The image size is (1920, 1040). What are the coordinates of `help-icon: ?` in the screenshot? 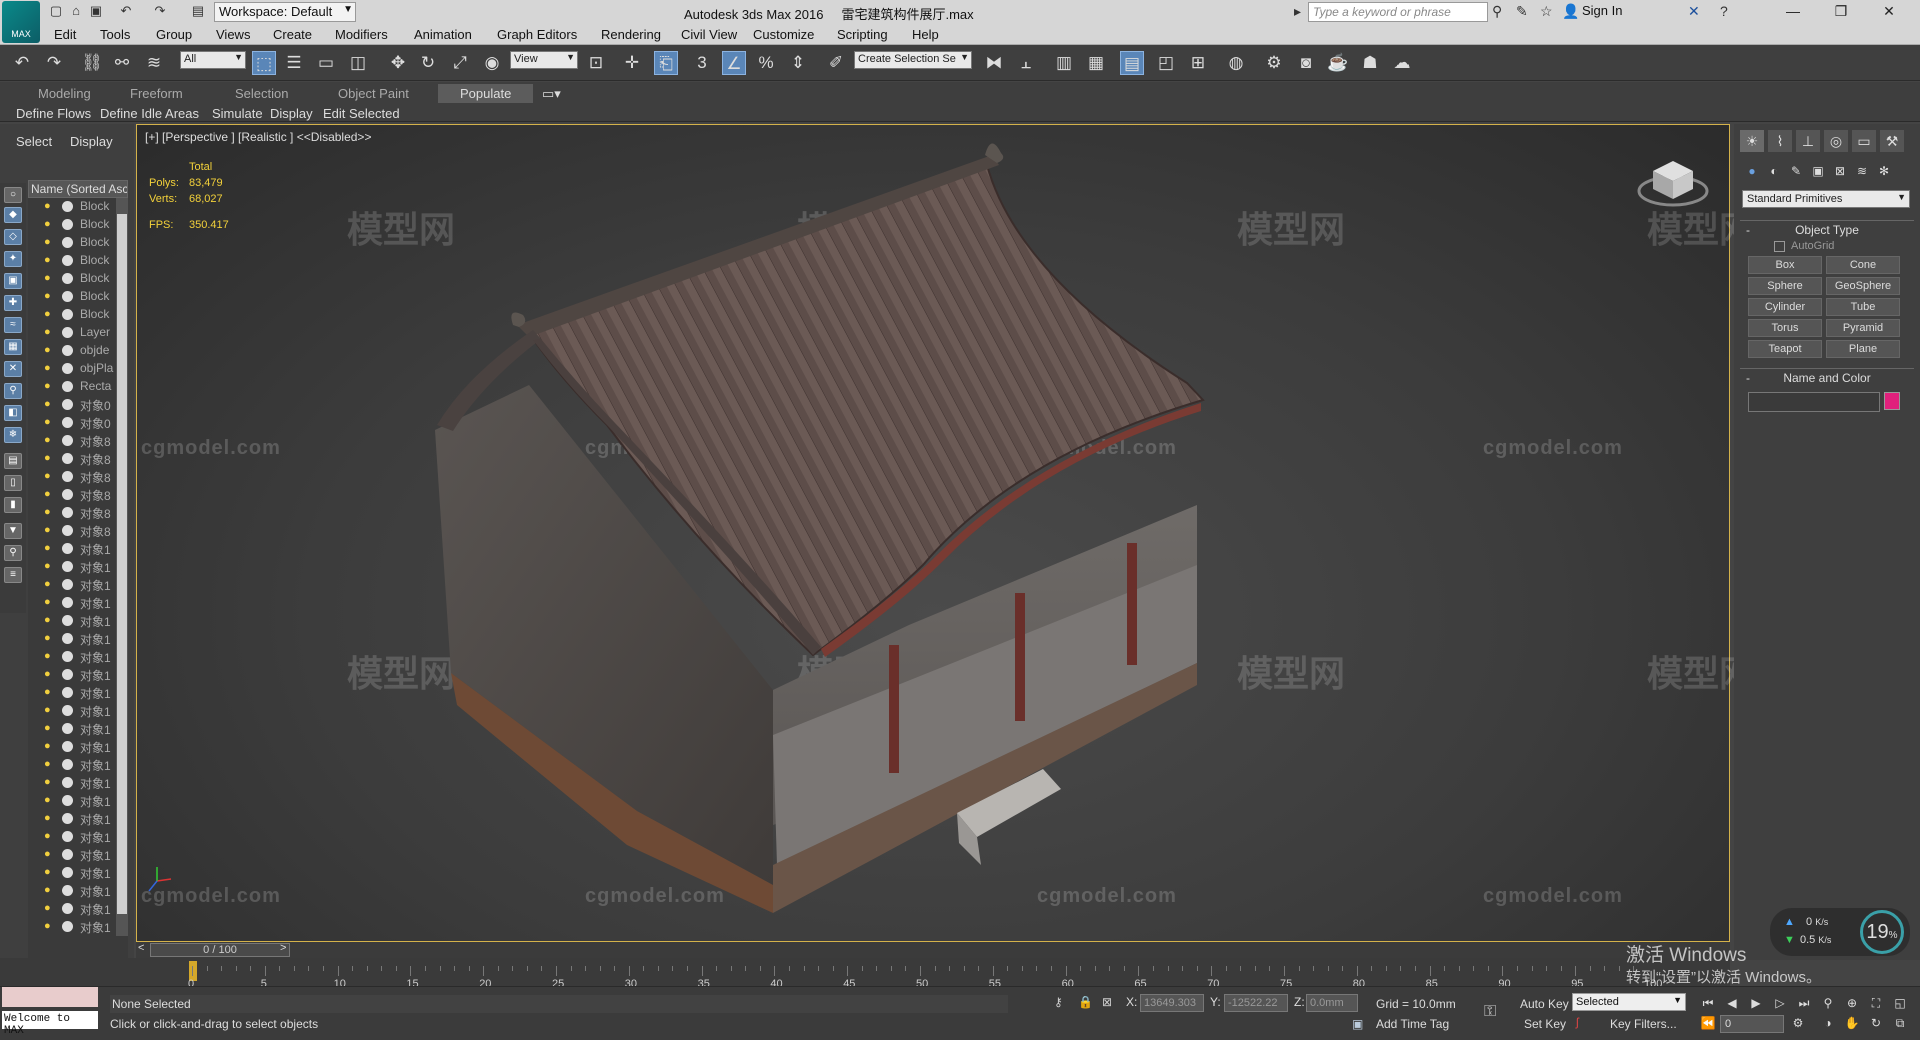 It's located at (1724, 11).